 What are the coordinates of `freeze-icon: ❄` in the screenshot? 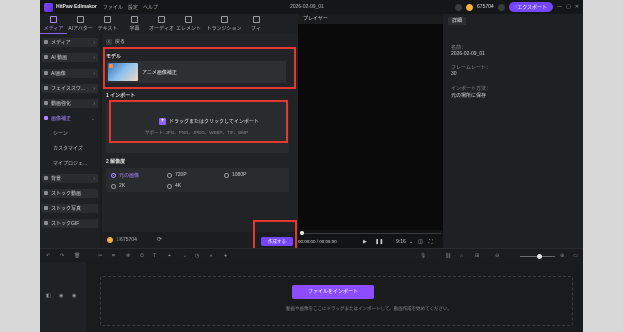 It's located at (128, 256).